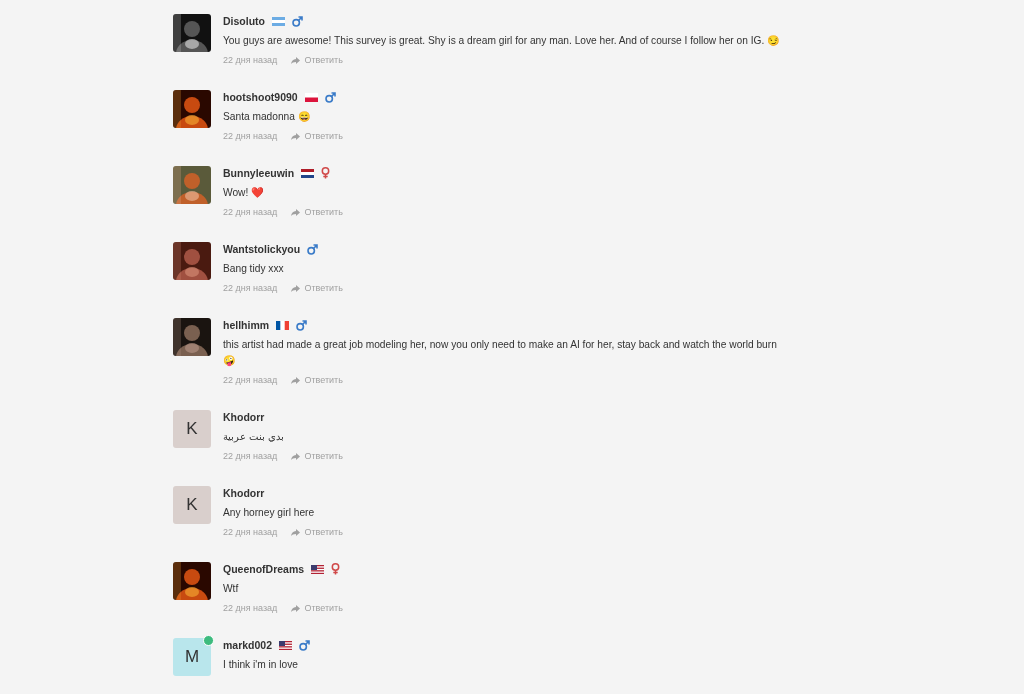 This screenshot has width=1024, height=694. Describe the element at coordinates (269, 513) in the screenshot. I see `comment-text: Any horney girl here` at that location.